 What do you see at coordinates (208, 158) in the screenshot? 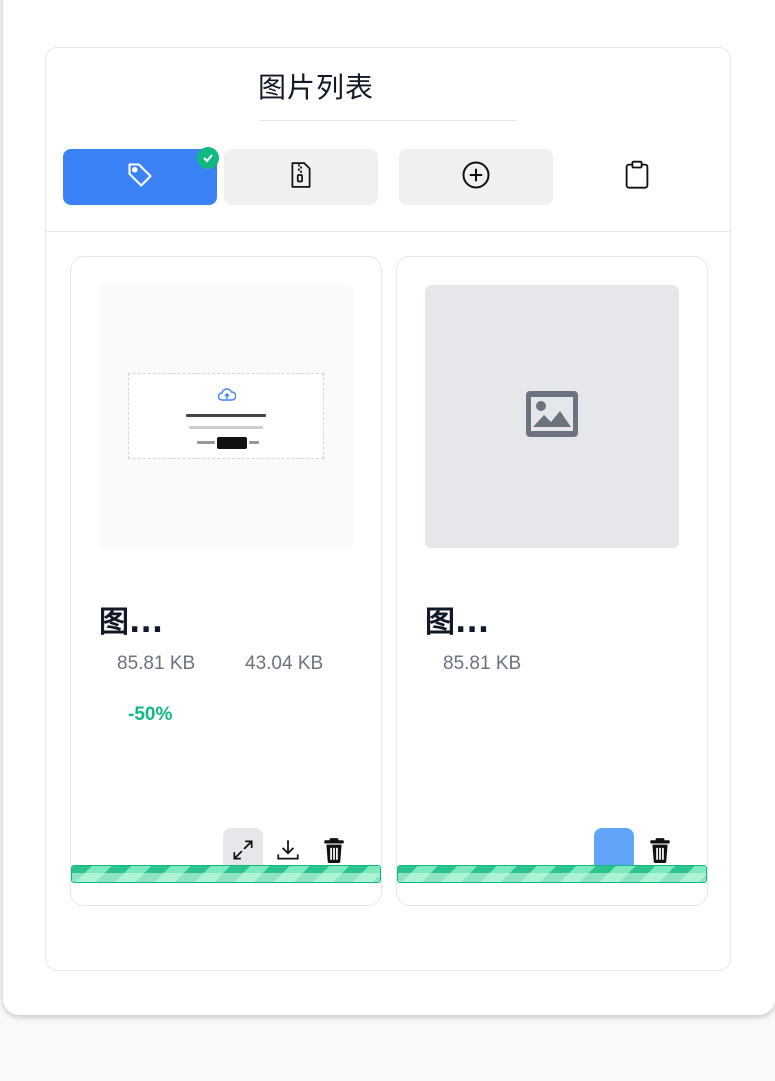
I see `selected-check-icon` at bounding box center [208, 158].